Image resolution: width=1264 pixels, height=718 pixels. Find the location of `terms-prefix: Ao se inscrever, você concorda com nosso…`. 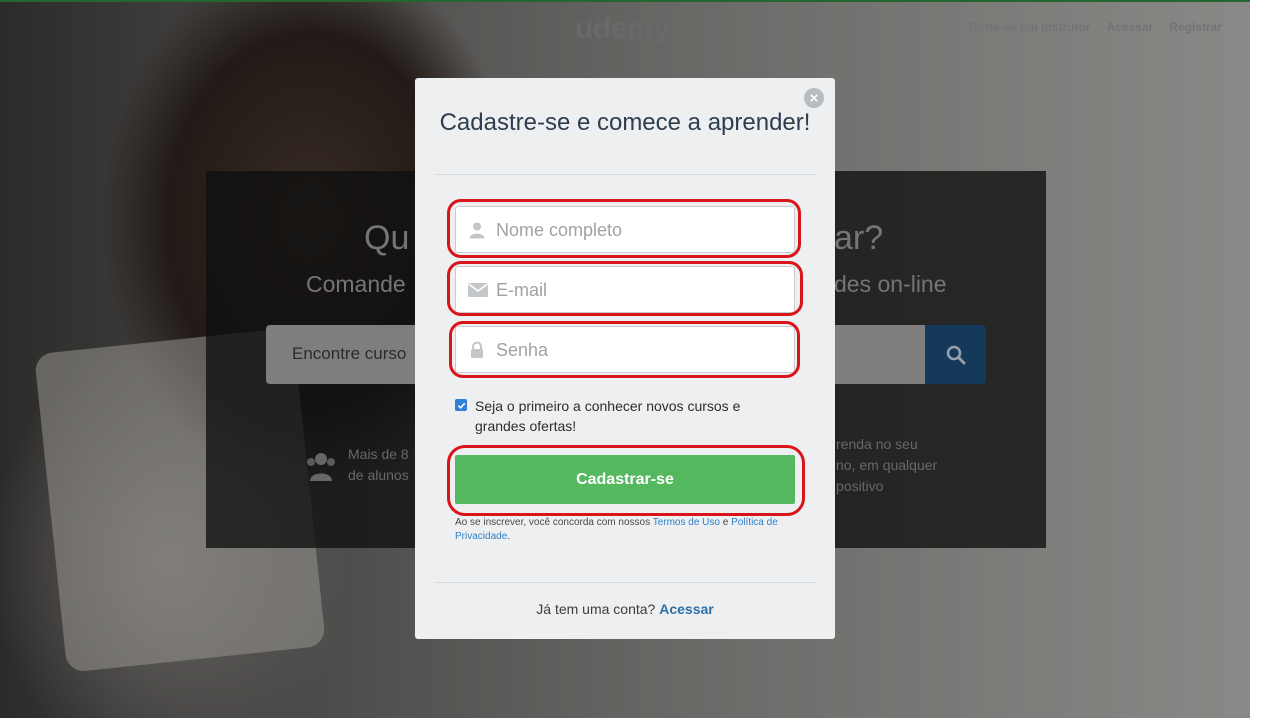

terms-prefix: Ao se inscrever, você concorda com nosso… is located at coordinates (553, 522).